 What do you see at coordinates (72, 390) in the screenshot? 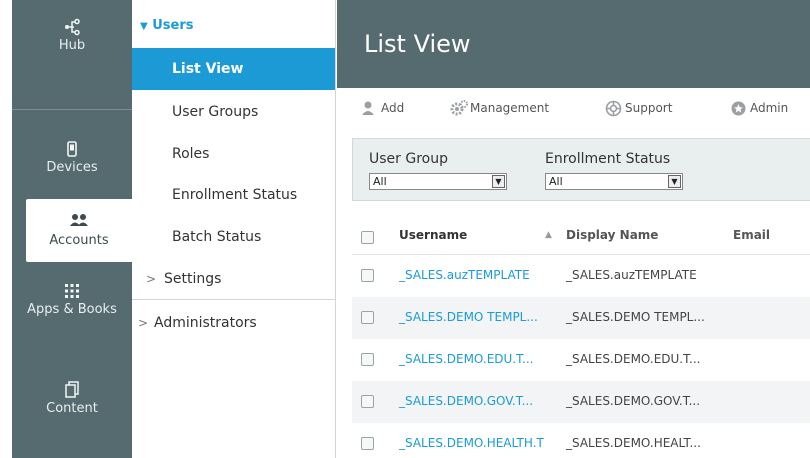
I see `documents-icon` at bounding box center [72, 390].